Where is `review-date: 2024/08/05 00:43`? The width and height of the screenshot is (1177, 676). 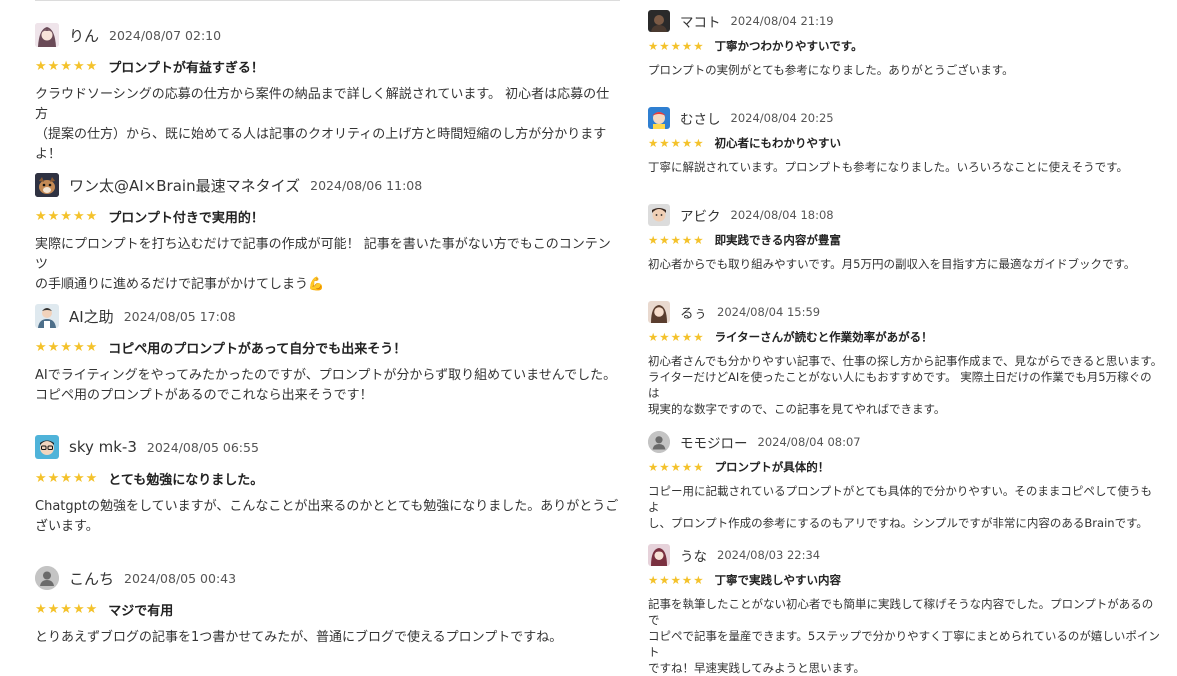 review-date: 2024/08/05 00:43 is located at coordinates (180, 578).